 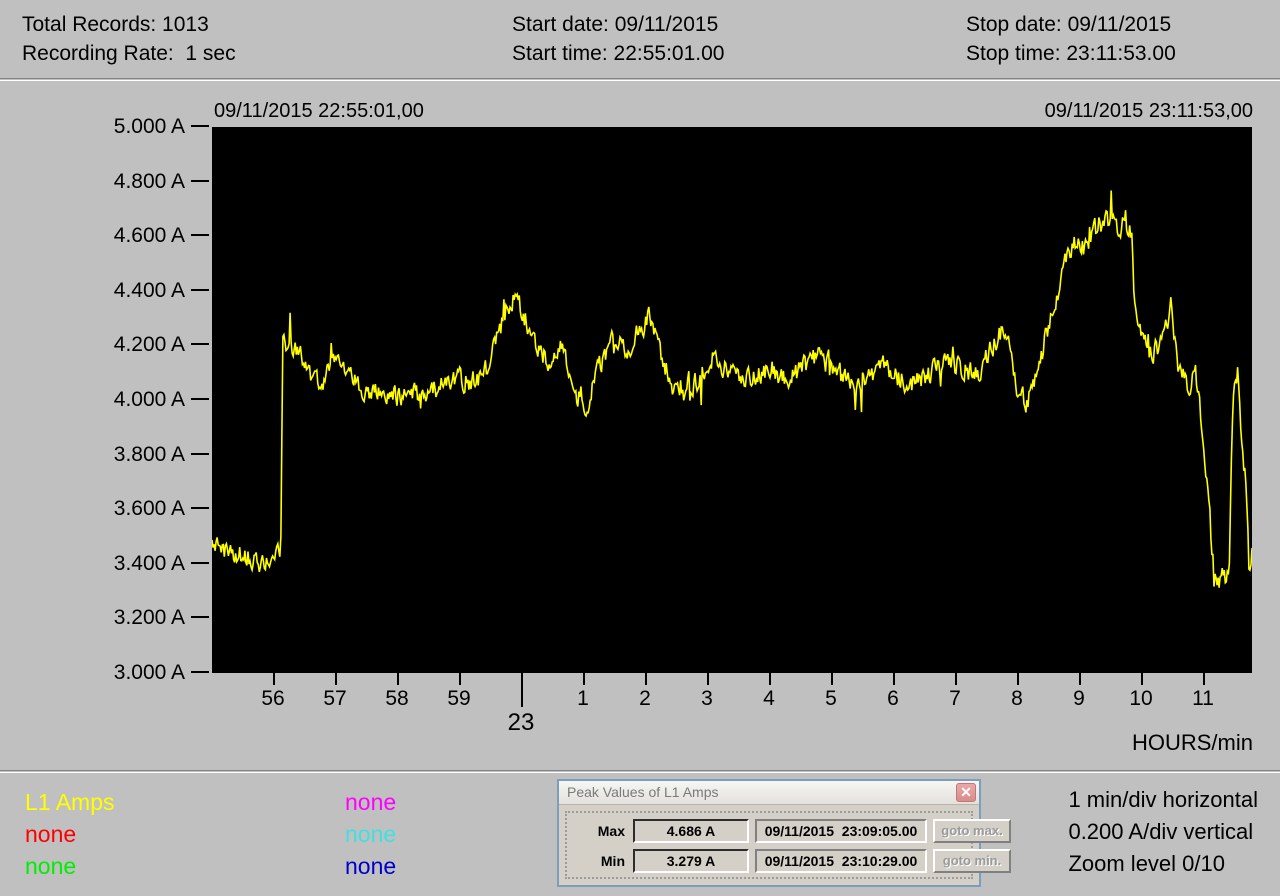 I want to click on y-axis-tick-label: 3.600 A, so click(x=149, y=509).